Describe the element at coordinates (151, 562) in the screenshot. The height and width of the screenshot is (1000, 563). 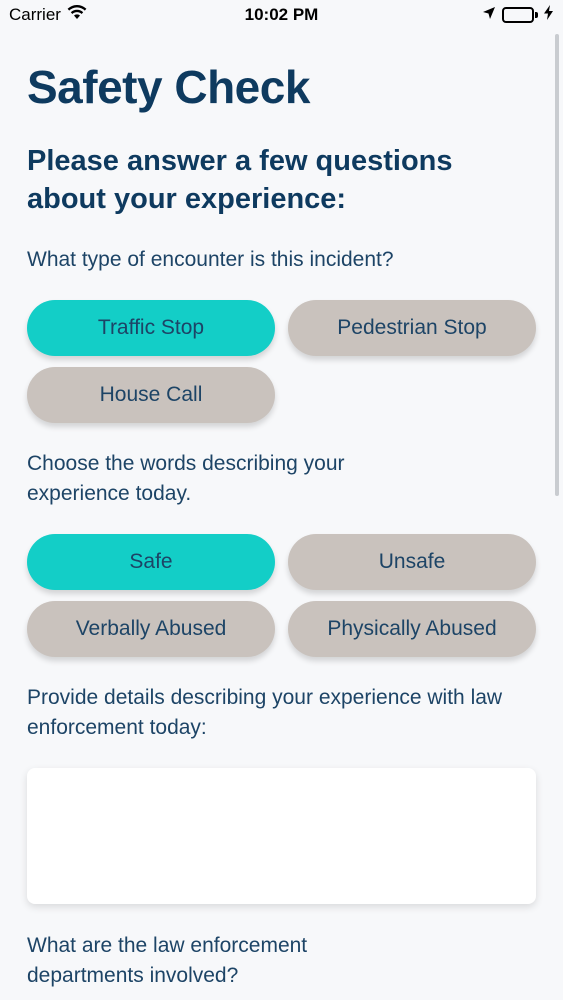
I see `option-safe: Safe` at that location.